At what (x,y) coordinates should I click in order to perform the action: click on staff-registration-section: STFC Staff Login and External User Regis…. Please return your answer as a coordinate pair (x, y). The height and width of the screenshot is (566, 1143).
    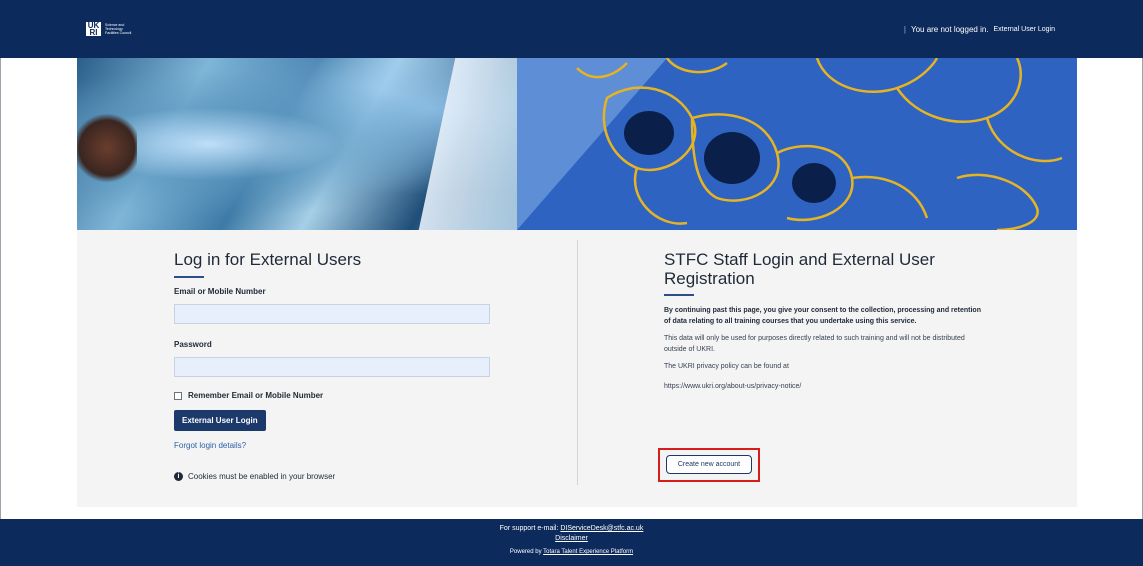
    Looking at the image, I should click on (824, 321).